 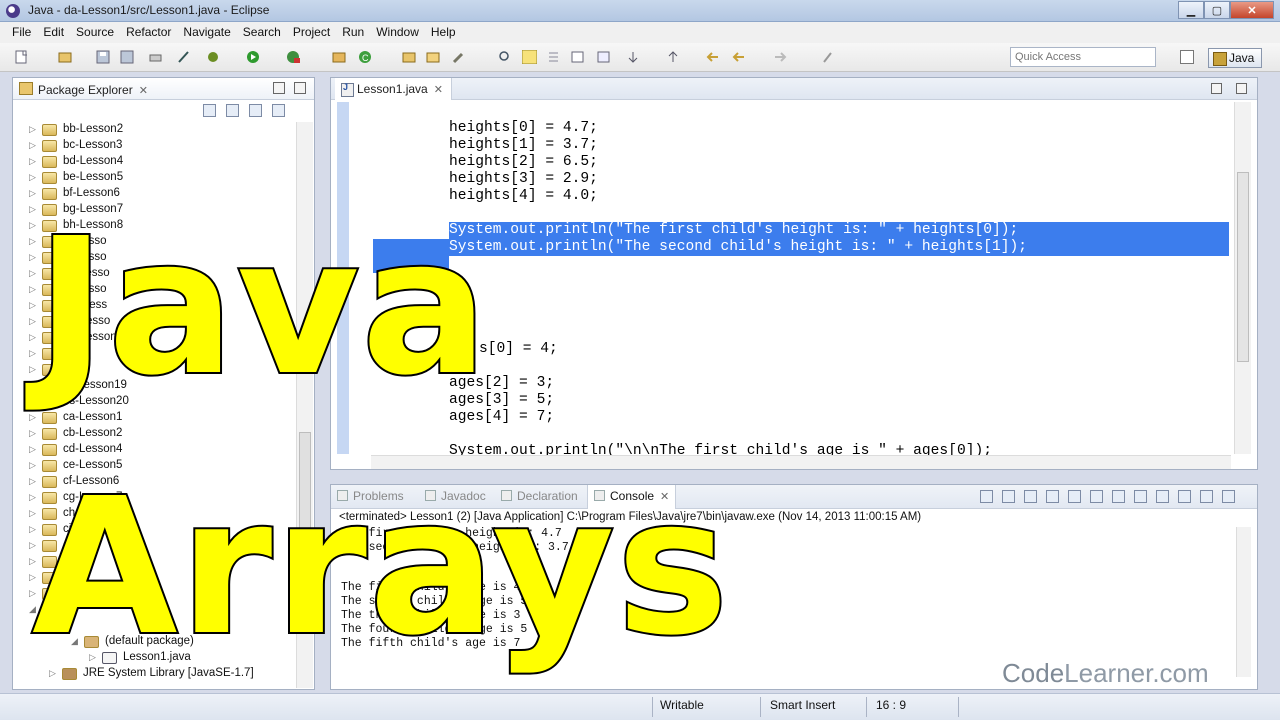 What do you see at coordinates (891, 705) in the screenshot?
I see `status-cursor-position: 16 : 9` at bounding box center [891, 705].